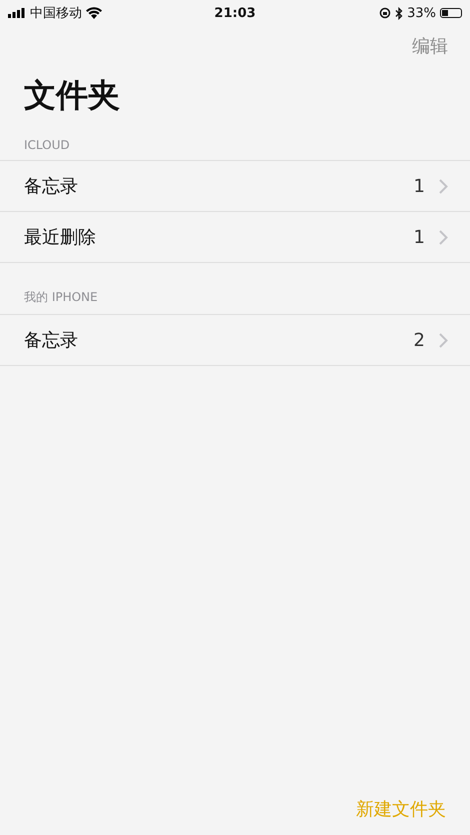 This screenshot has height=835, width=470. What do you see at coordinates (47, 146) in the screenshot?
I see `section-header: ICLOUD` at bounding box center [47, 146].